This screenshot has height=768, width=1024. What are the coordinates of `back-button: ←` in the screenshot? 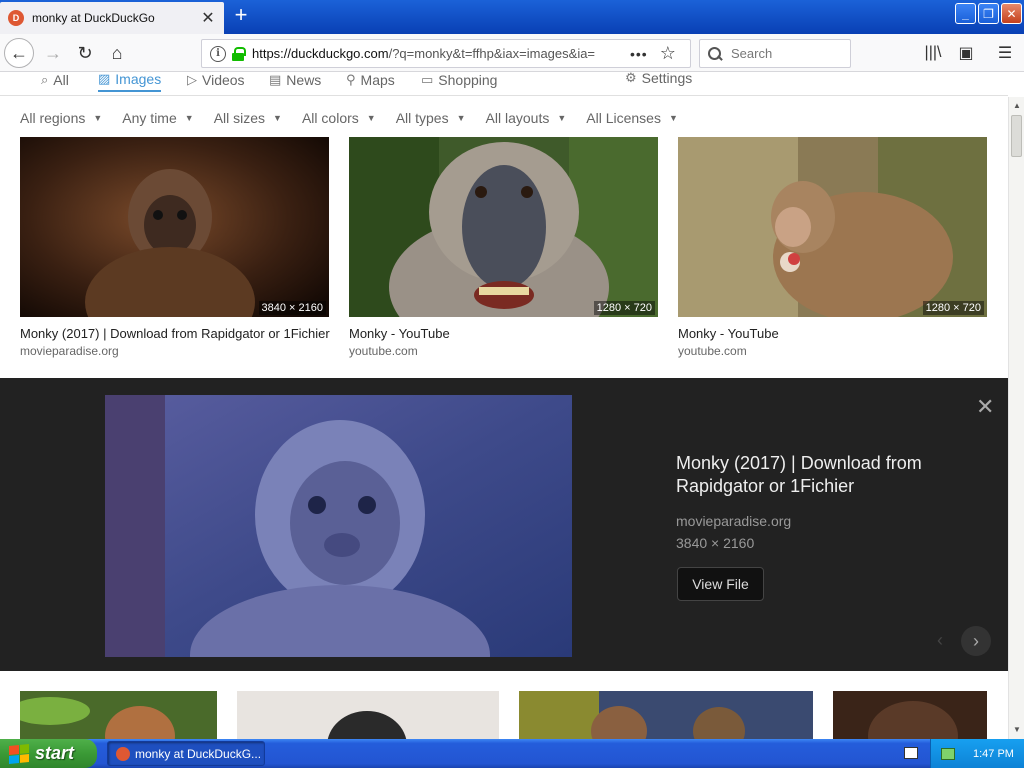 It's located at (19, 53).